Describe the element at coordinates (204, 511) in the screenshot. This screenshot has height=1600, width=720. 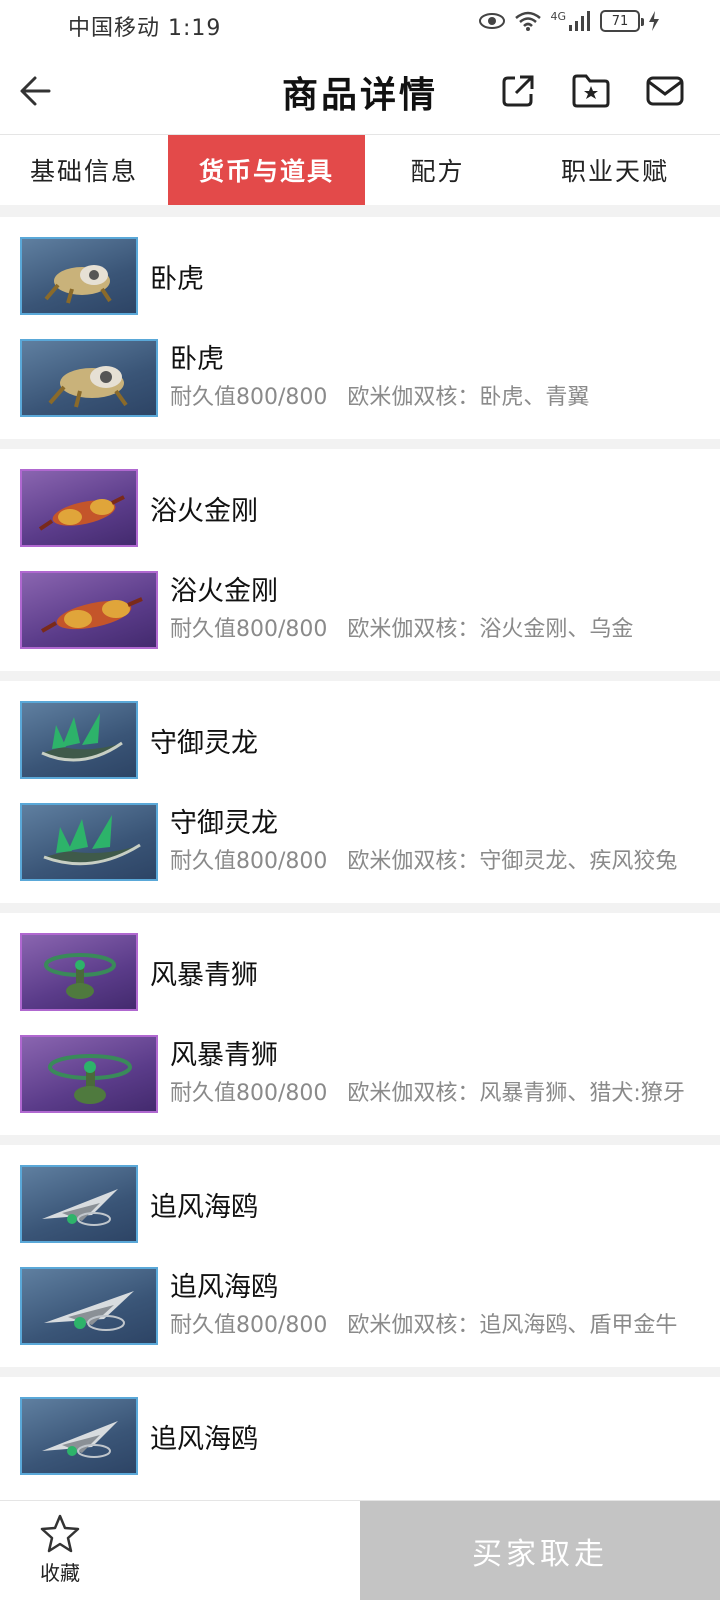
I see `item-title: 浴火金刚` at that location.